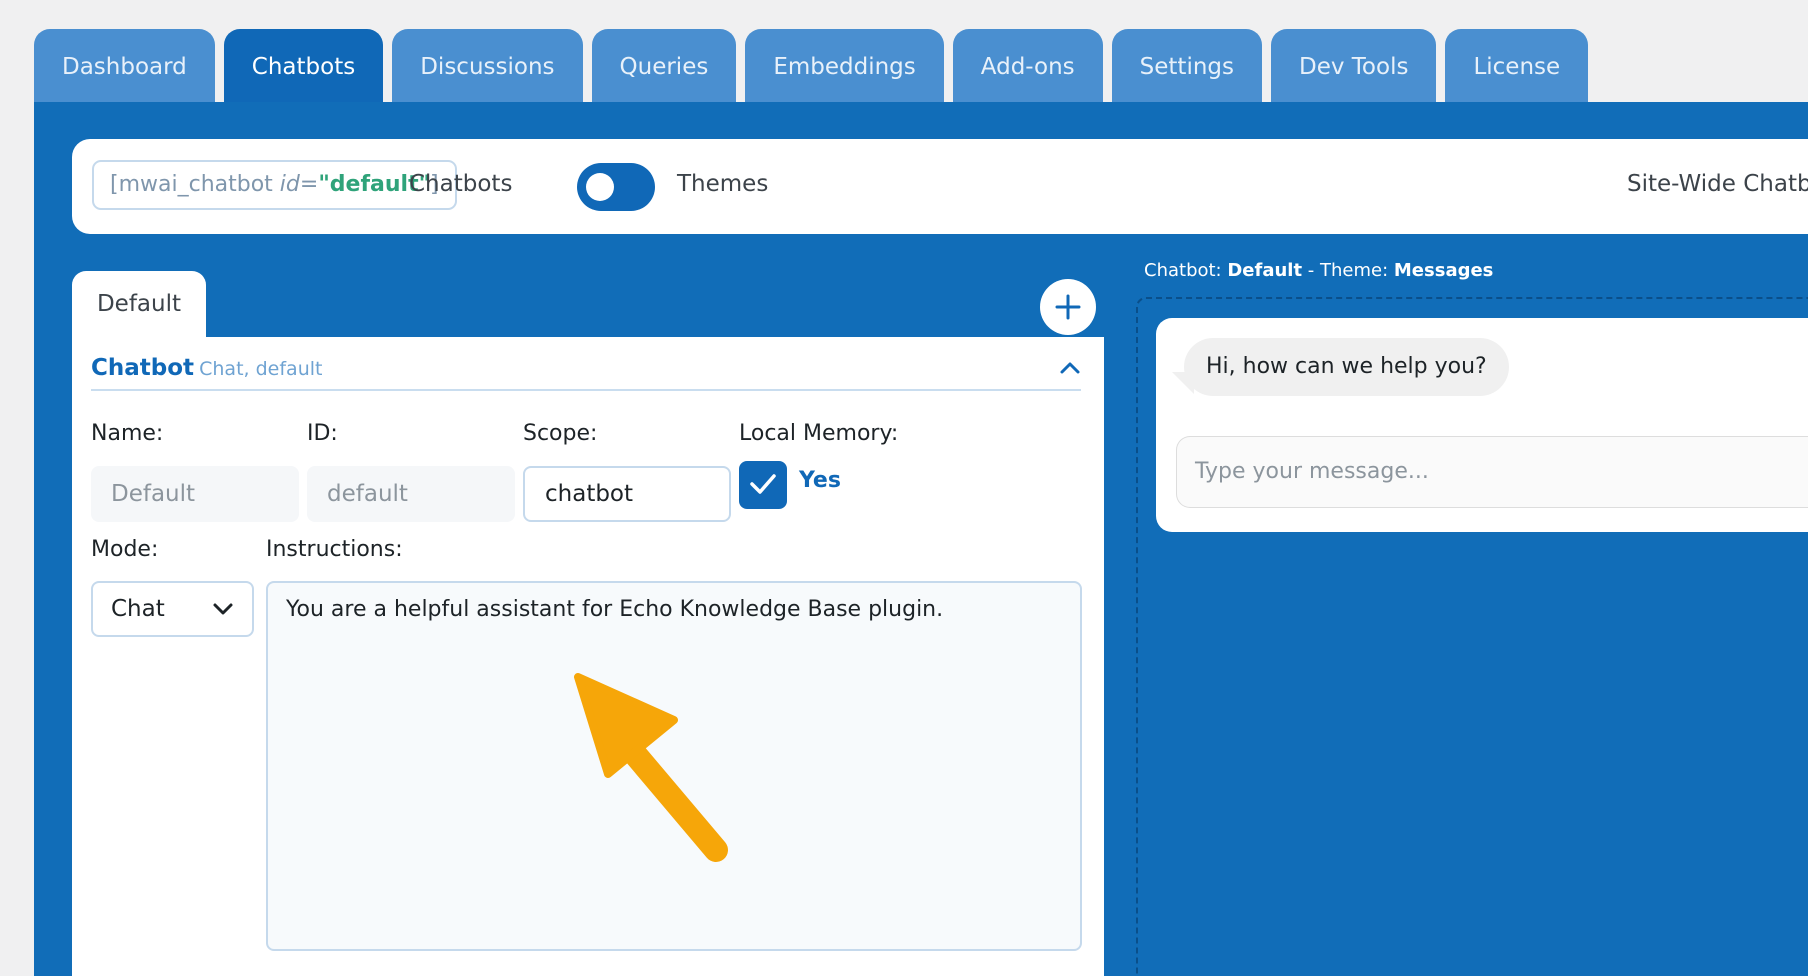  I want to click on tab-embeddings: Embeddings, so click(844, 65).